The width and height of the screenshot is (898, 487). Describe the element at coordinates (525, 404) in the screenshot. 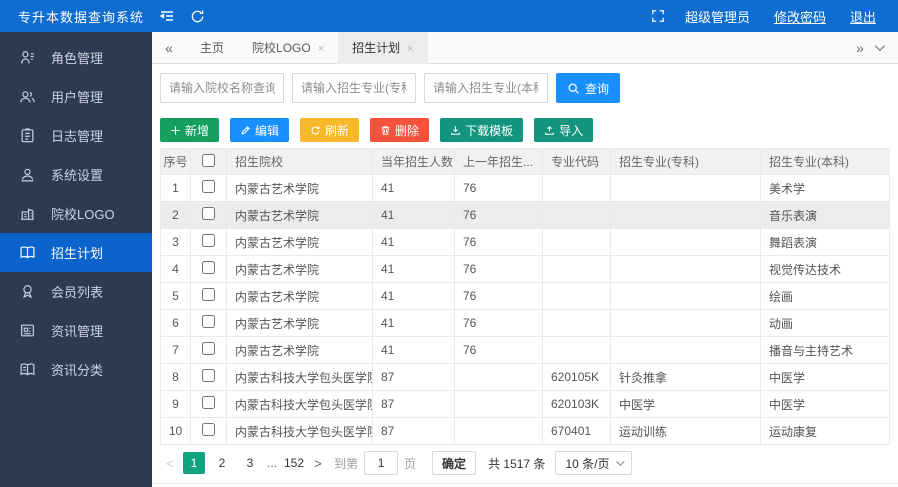

I see `table-row: 9 内蒙古科技大学包头医学院 87 620103K 中医学 中医学` at that location.